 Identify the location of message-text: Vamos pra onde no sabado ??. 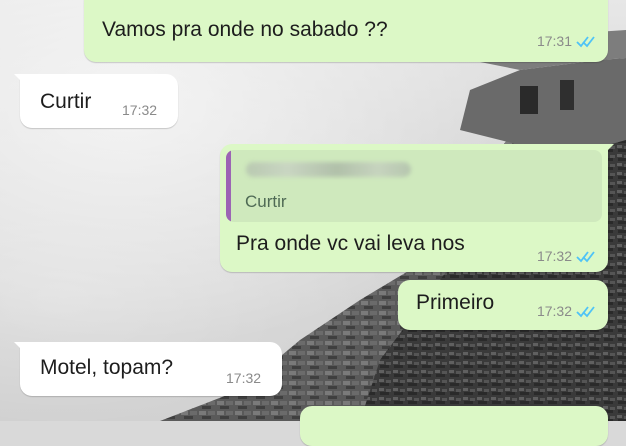
(245, 29).